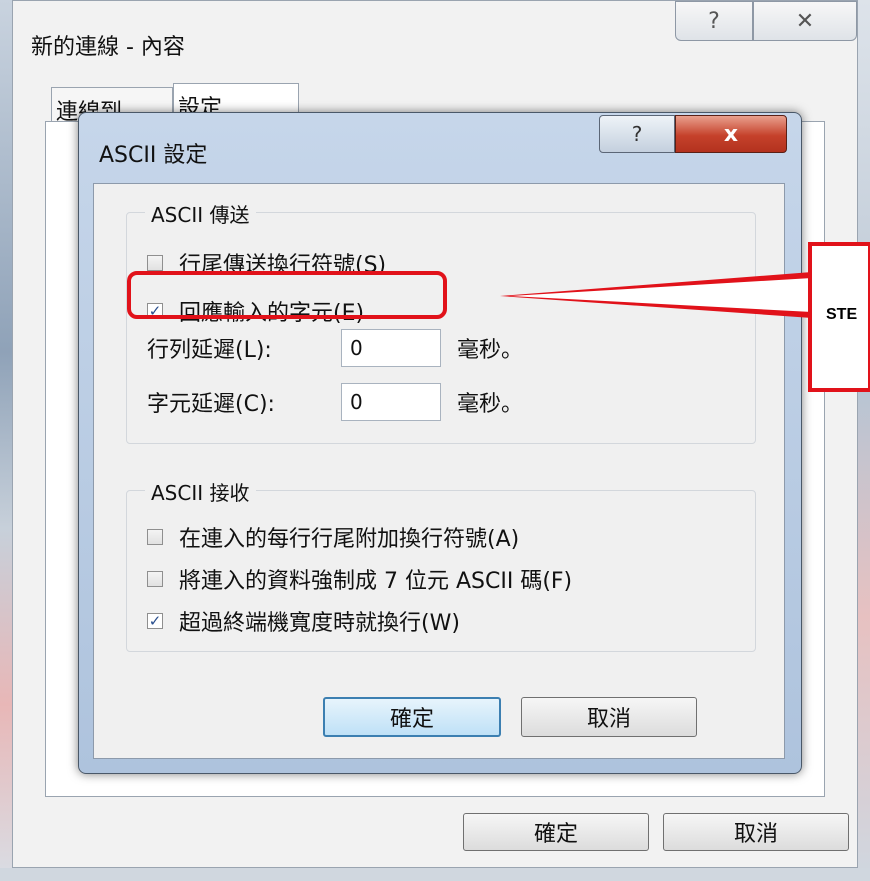  What do you see at coordinates (842, 314) in the screenshot?
I see `callout-text: STE` at bounding box center [842, 314].